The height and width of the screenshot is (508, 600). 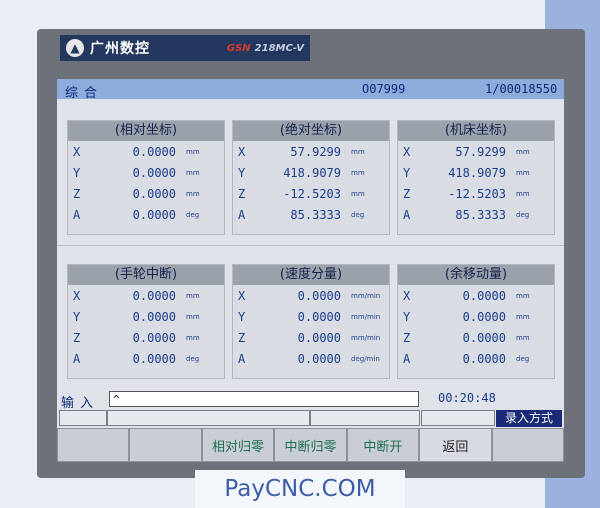 I want to click on model-label: GSN 218MC-V, so click(x=265, y=48).